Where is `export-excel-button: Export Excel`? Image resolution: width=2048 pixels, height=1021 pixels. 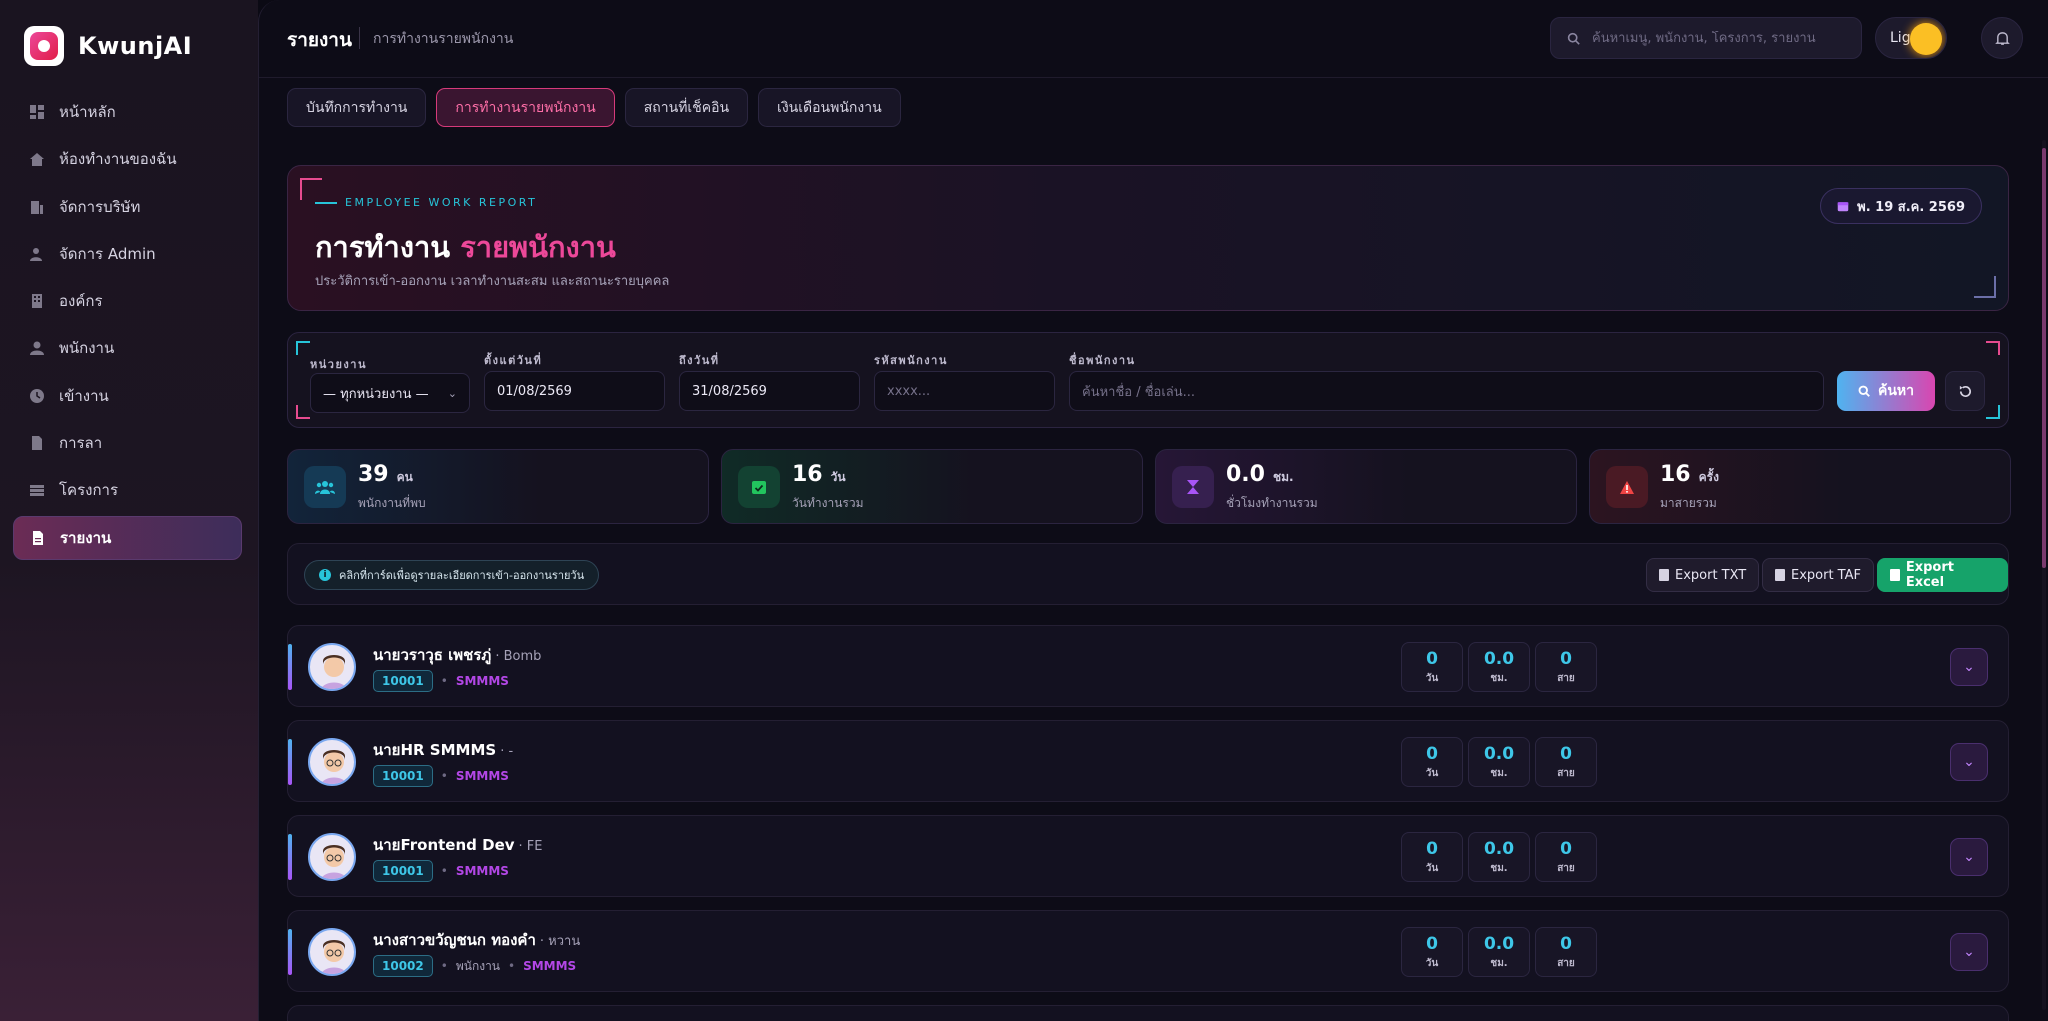 export-excel-button: Export Excel is located at coordinates (1942, 575).